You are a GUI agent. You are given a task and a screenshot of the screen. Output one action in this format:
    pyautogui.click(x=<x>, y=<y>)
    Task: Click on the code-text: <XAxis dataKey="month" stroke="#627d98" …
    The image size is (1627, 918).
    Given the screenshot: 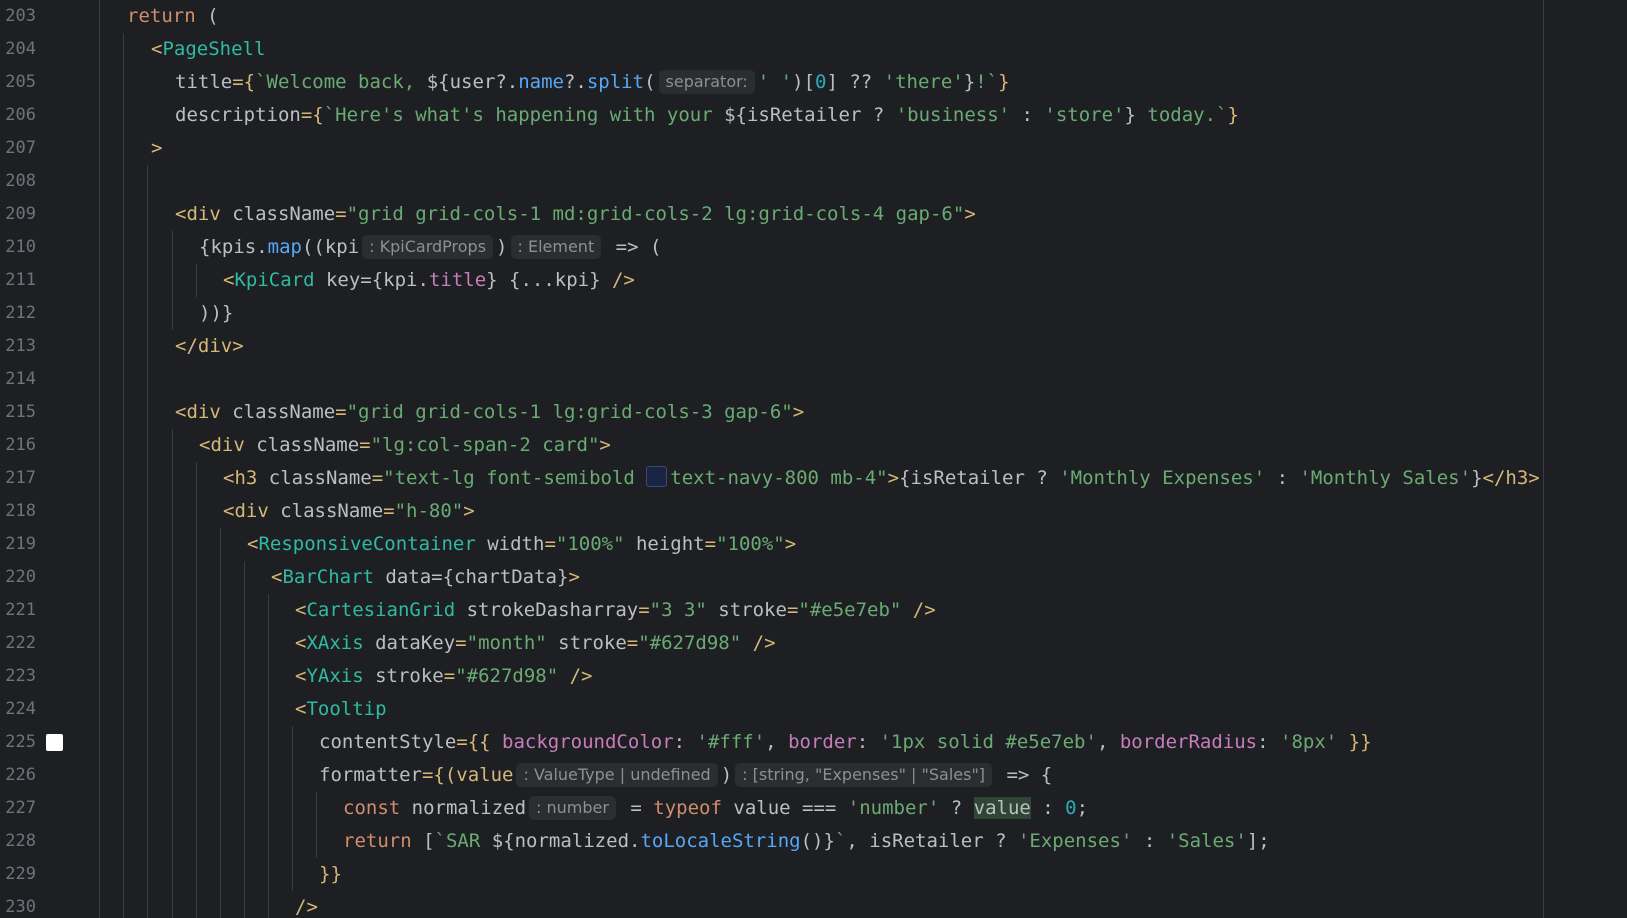 What is the action you would take?
    pyautogui.click(x=535, y=643)
    